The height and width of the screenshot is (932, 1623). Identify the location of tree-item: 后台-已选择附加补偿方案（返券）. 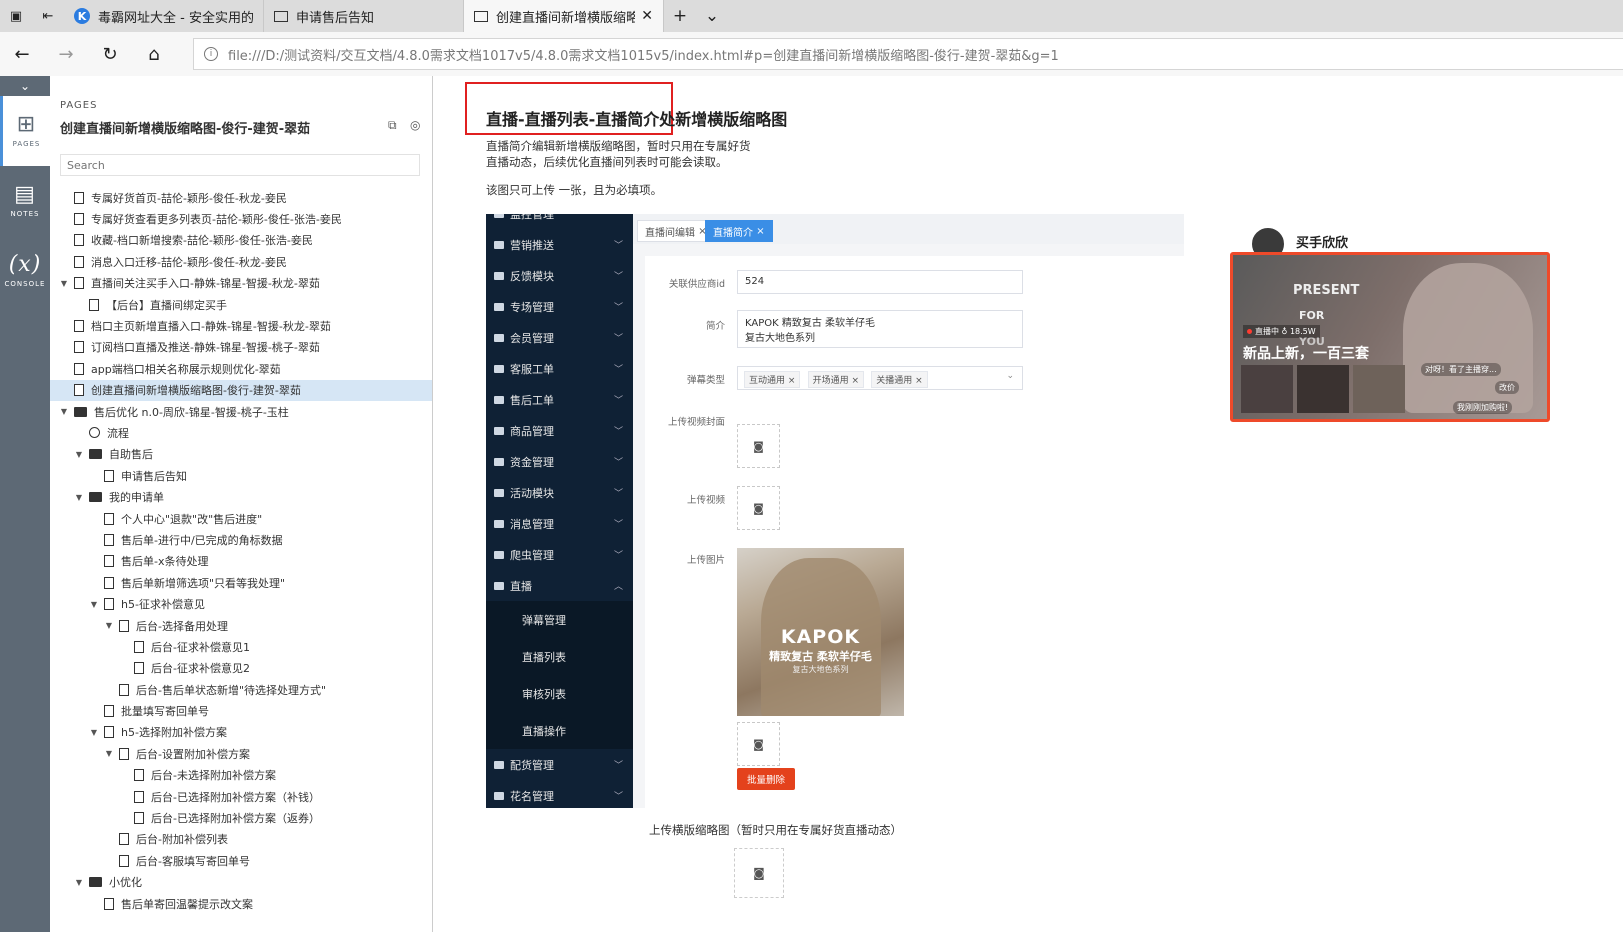
(241, 817).